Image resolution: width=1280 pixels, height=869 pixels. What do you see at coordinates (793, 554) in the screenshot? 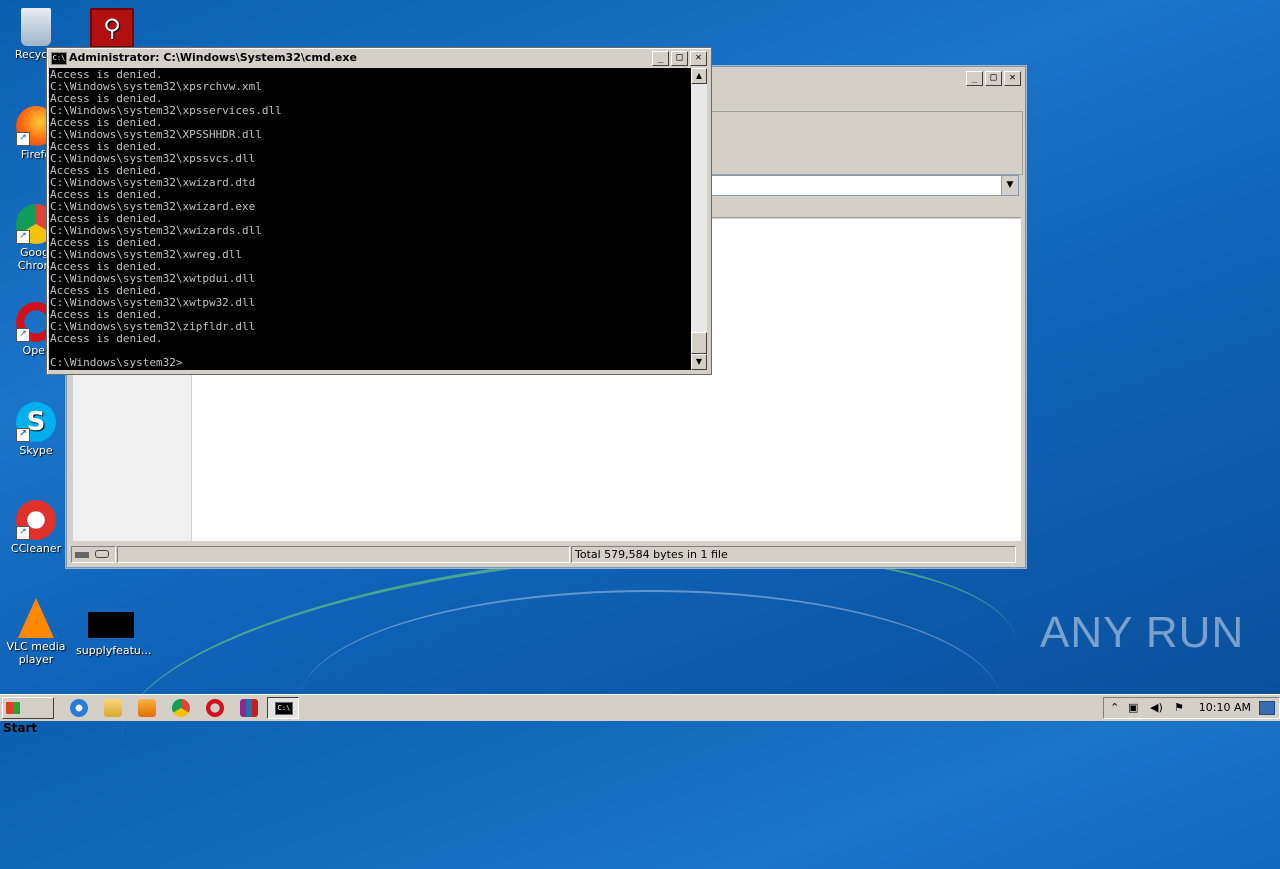
I see `status-text: Total 579,584 bytes in 1 file` at bounding box center [793, 554].